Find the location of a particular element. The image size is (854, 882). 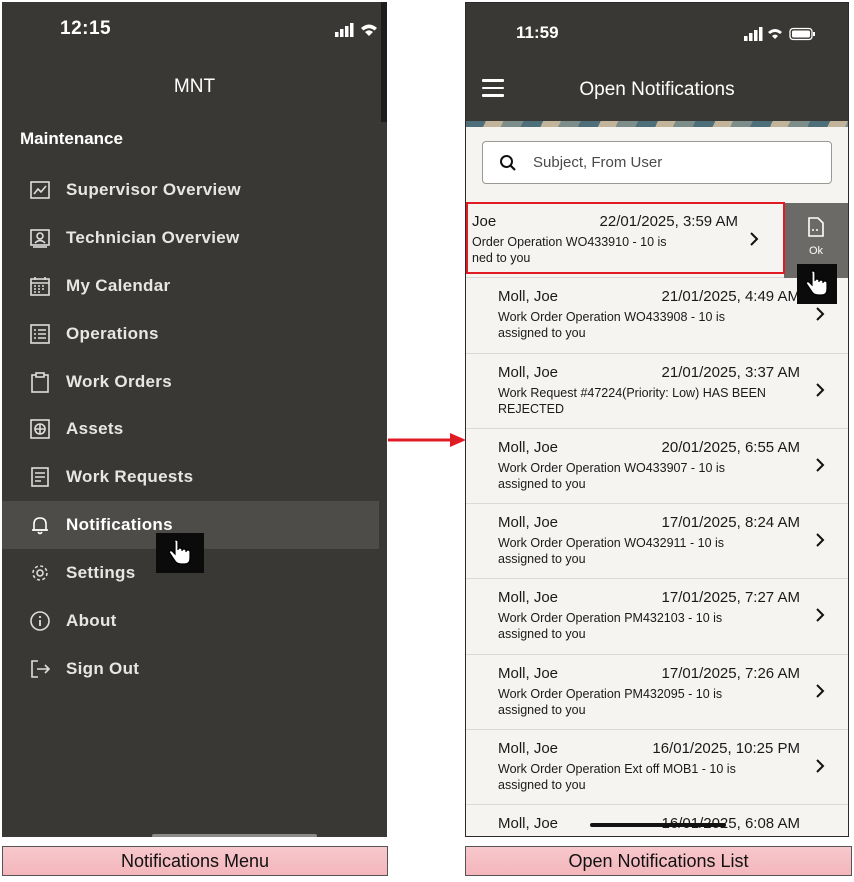

page-title: Open Notifications is located at coordinates (657, 89).